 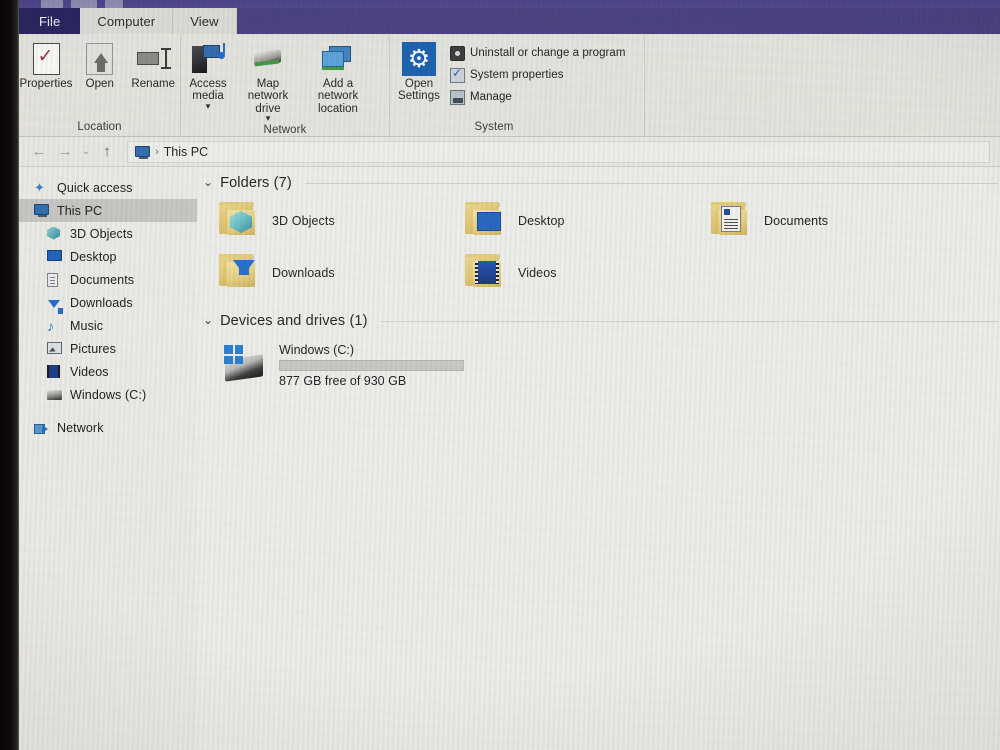 What do you see at coordinates (65, 152) in the screenshot?
I see `forward-button: →` at bounding box center [65, 152].